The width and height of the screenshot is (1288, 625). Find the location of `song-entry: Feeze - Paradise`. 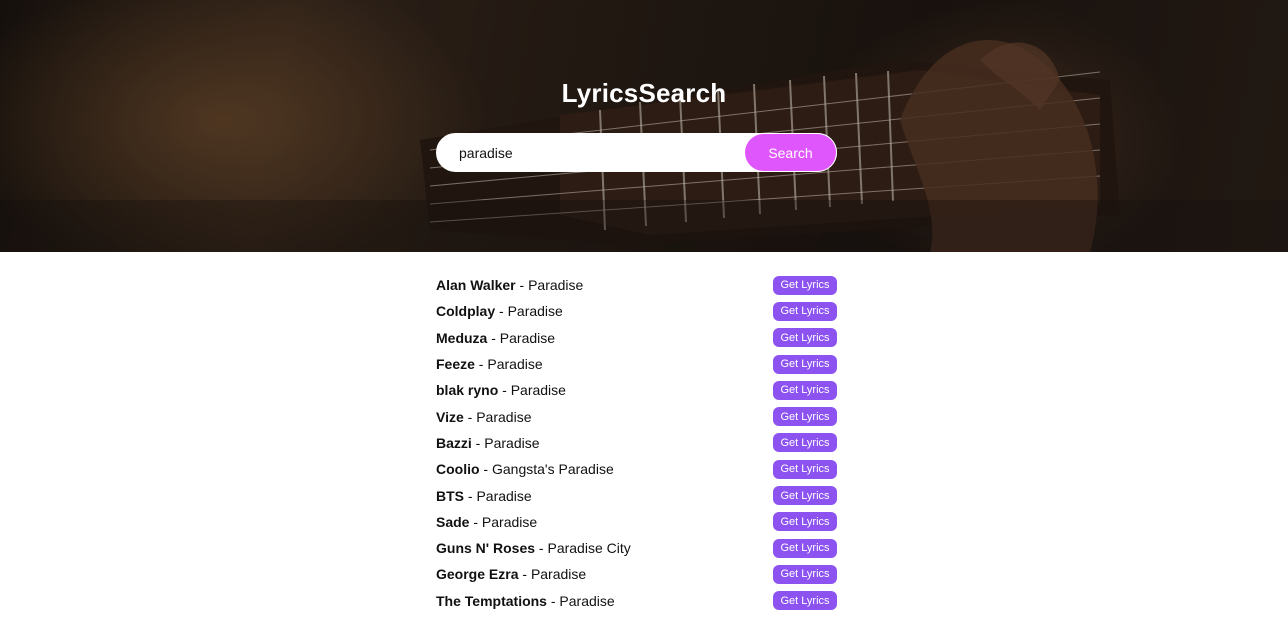

song-entry: Feeze - Paradise is located at coordinates (489, 364).